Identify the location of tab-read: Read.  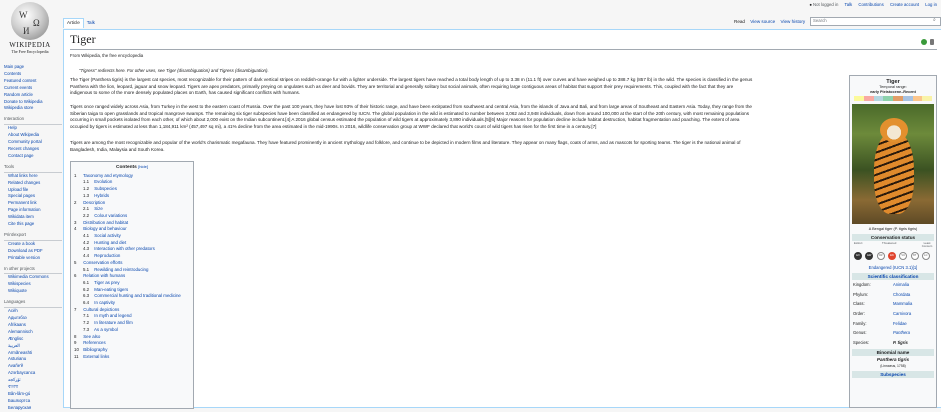
(739, 21).